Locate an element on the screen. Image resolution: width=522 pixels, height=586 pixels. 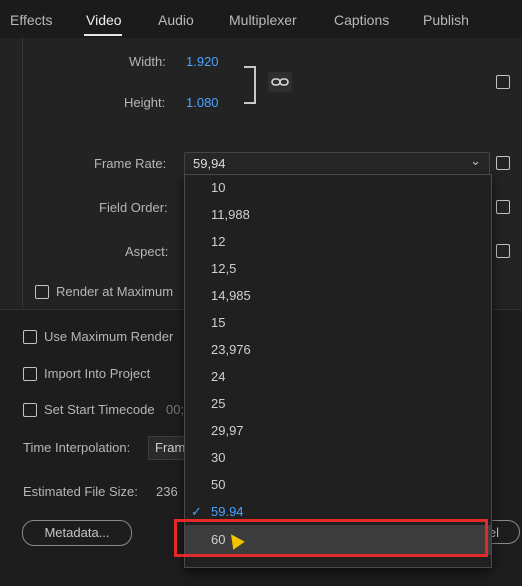
link-icon is located at coordinates (280, 82).